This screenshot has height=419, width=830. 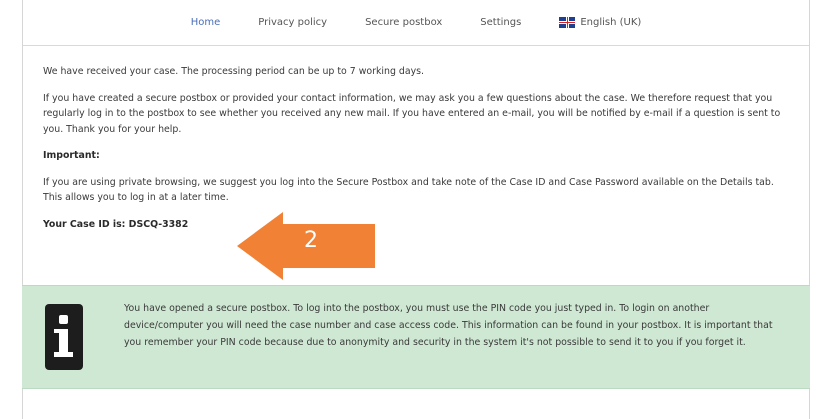 I want to click on nav-home-link: Home, so click(x=206, y=22).